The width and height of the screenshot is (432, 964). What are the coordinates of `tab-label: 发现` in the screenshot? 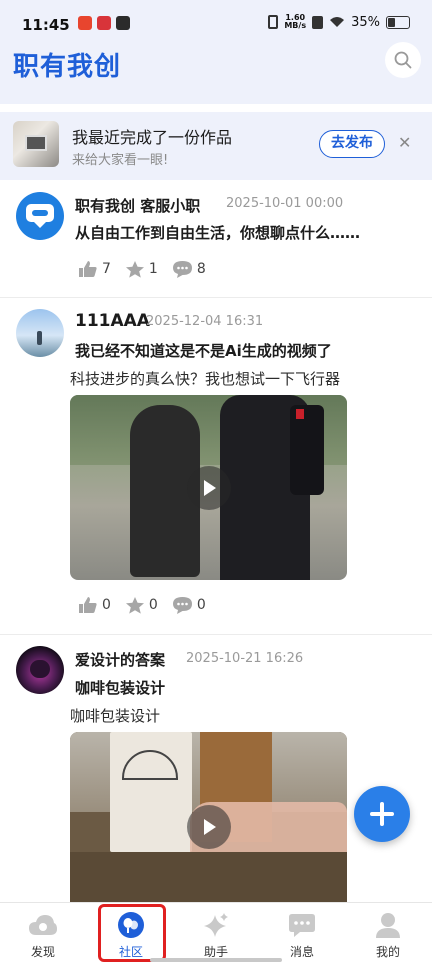 It's located at (42, 952).